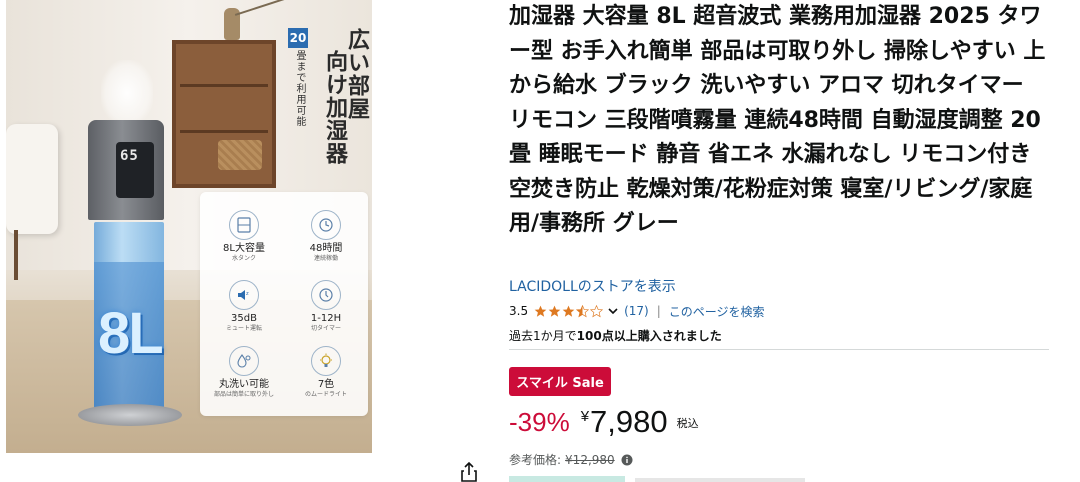 This screenshot has height=482, width=1080. What do you see at coordinates (539, 422) in the screenshot?
I see `discount-percent: -39%` at bounding box center [539, 422].